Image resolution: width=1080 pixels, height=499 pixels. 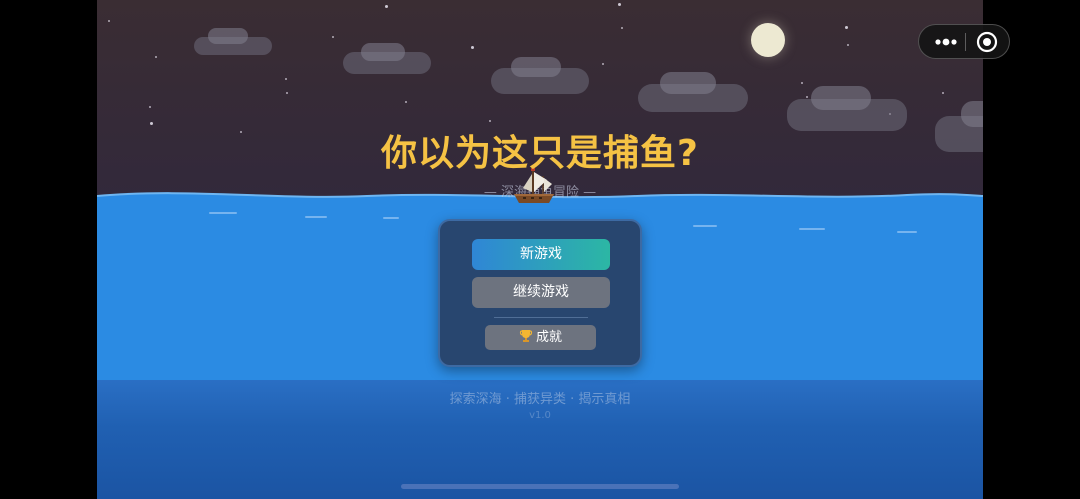 I want to click on main-menu-panel: 新游戏 继续游戏 成就, so click(x=540, y=293).